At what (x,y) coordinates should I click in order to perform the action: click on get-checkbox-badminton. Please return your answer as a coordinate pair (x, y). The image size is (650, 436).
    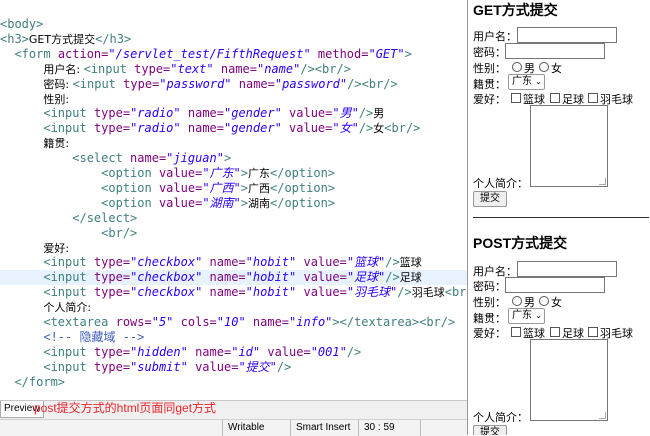
    Looking at the image, I should click on (593, 98).